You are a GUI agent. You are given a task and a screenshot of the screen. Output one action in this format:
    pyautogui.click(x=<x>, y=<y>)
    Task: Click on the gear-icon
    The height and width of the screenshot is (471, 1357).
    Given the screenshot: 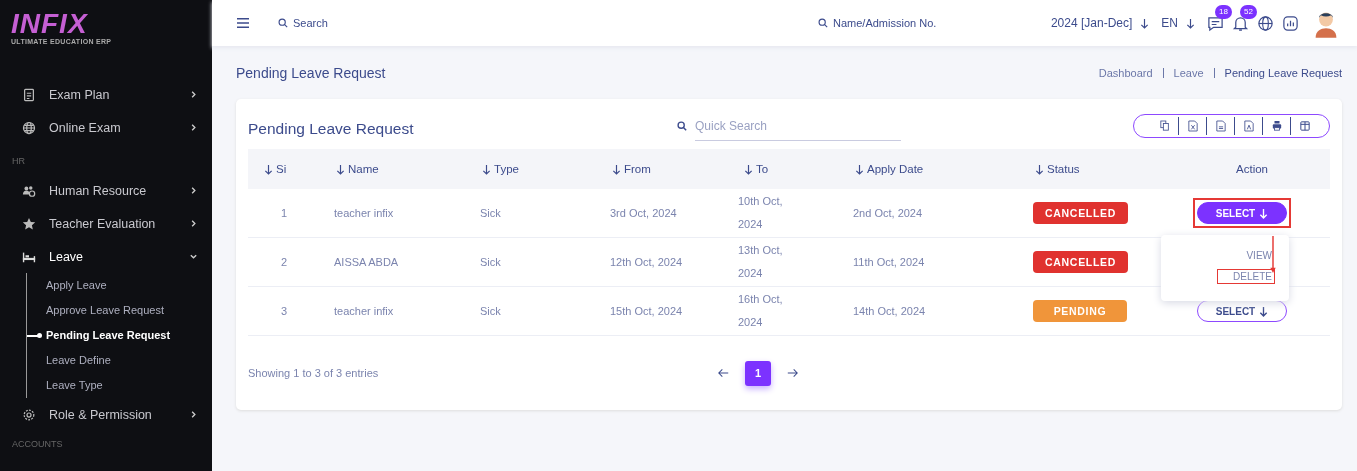 What is the action you would take?
    pyautogui.click(x=29, y=414)
    